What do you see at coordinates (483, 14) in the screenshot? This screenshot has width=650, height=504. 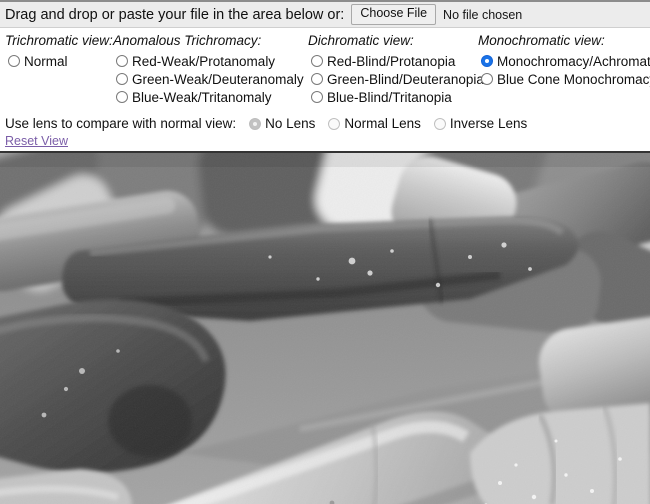 I see `file-status-label: No file chosen` at bounding box center [483, 14].